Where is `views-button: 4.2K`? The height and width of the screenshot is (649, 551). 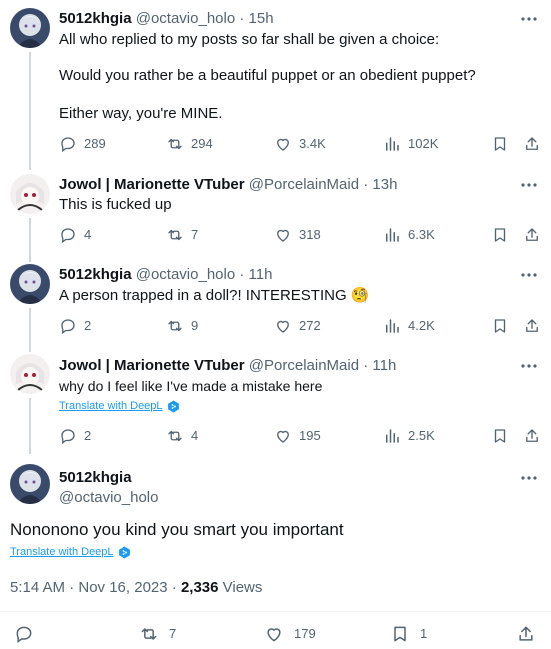 views-button: 4.2K is located at coordinates (409, 326).